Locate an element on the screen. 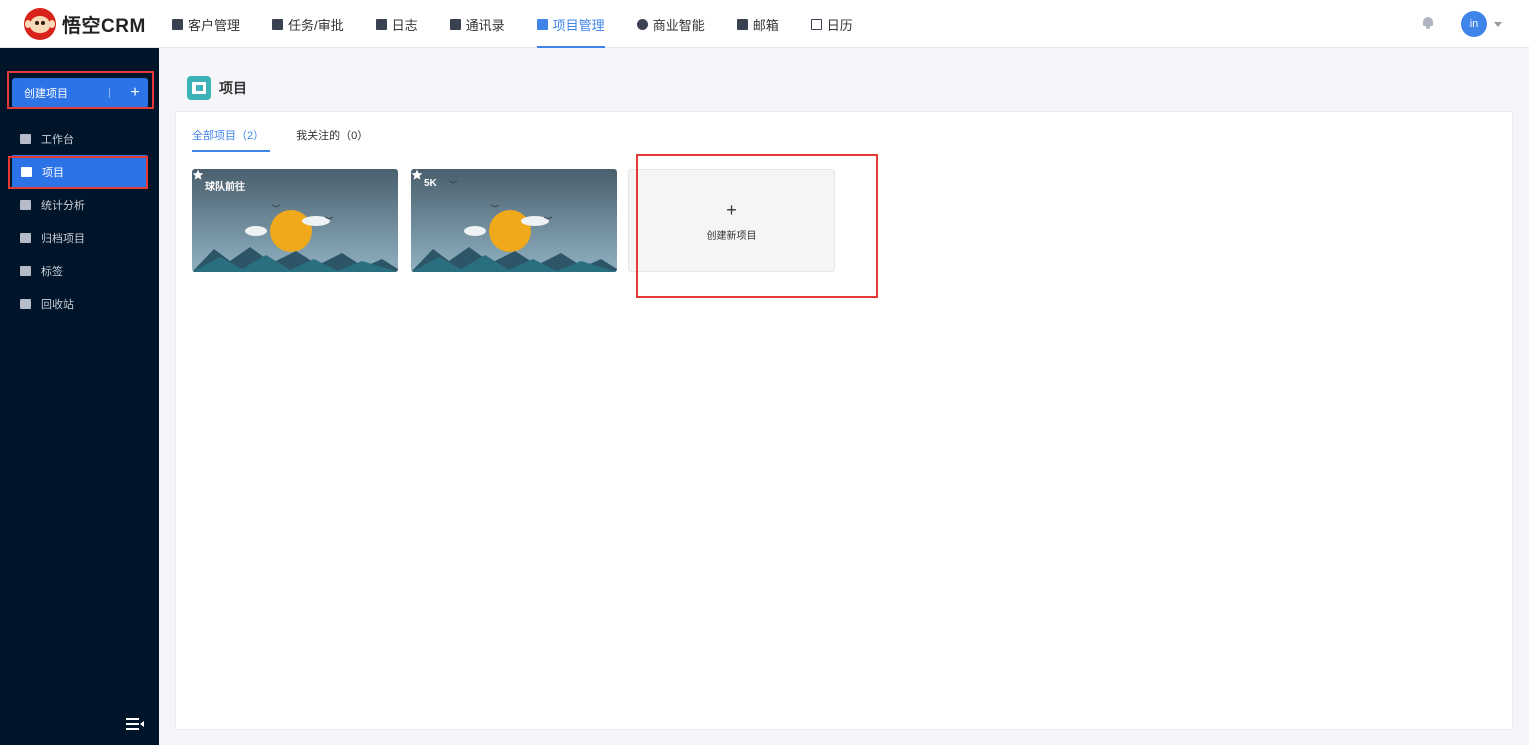 This screenshot has height=745, width=1529. sidebar-item-label: 回收站 is located at coordinates (57, 304).